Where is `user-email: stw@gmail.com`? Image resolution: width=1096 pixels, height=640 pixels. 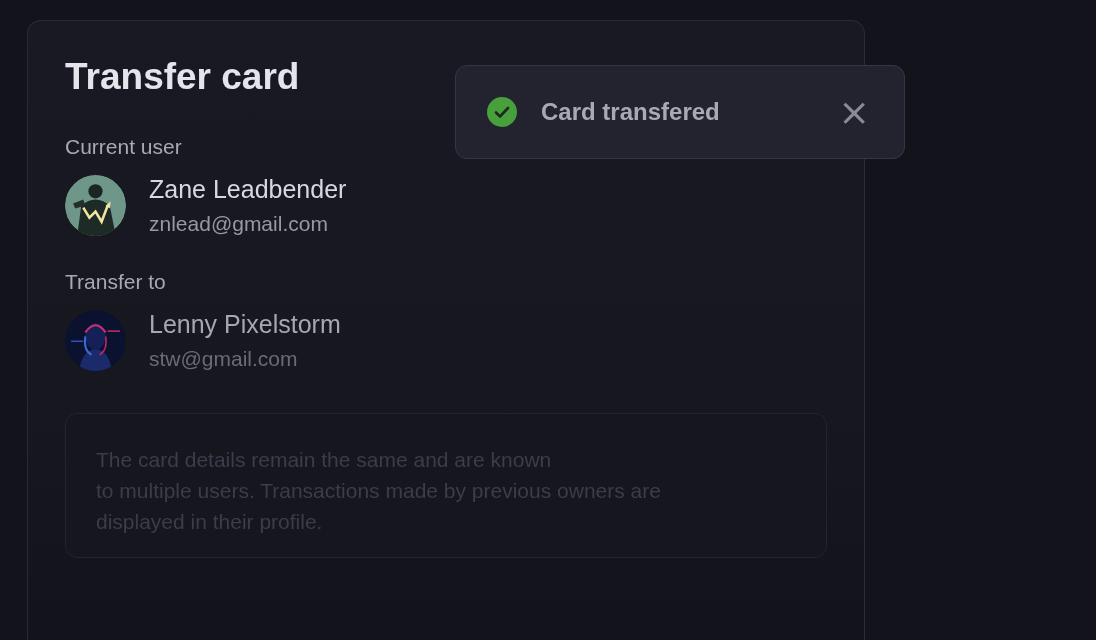 user-email: stw@gmail.com is located at coordinates (224, 359).